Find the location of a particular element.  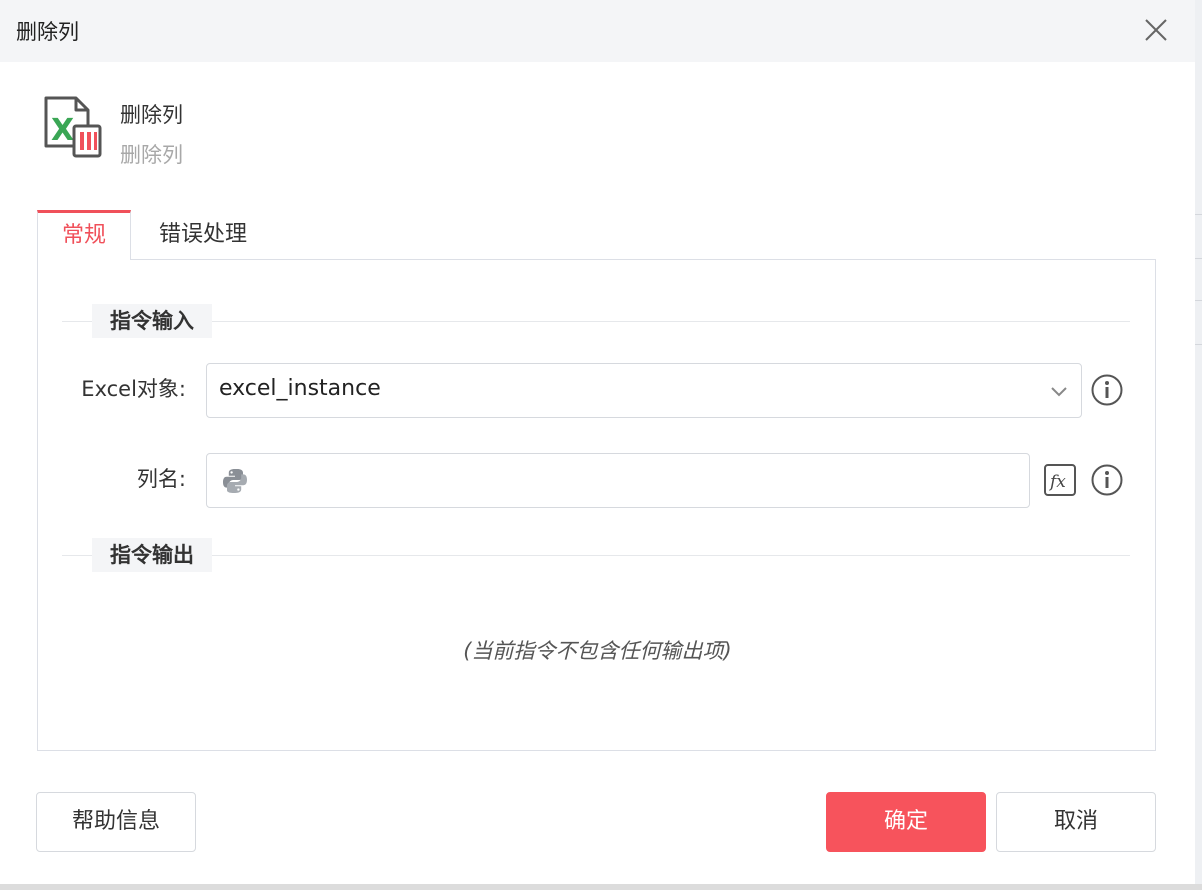

excel-object-label: Excel对象: is located at coordinates (133, 389).